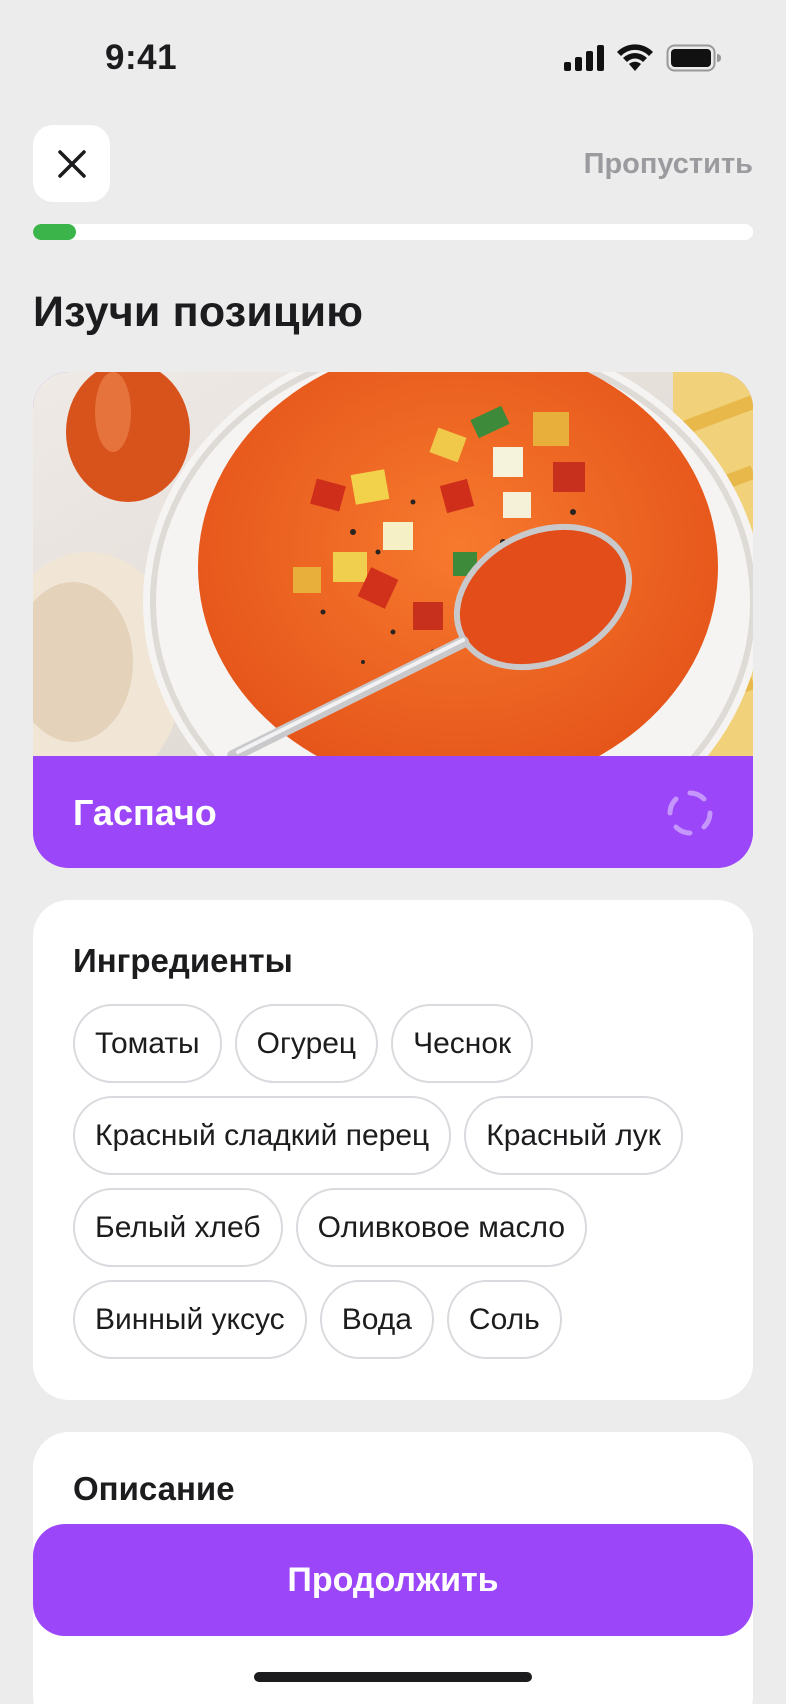 This screenshot has height=1704, width=786. What do you see at coordinates (190, 1319) in the screenshot?
I see `ingredient-chip: Винный уксус` at bounding box center [190, 1319].